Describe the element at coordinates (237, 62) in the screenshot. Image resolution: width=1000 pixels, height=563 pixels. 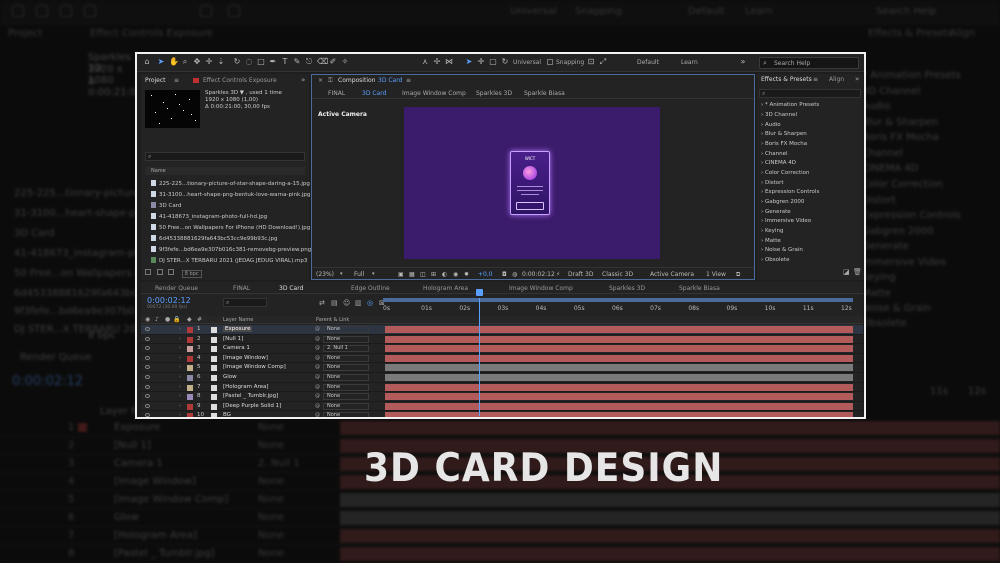
I see `rotate-tool-icon: ↻` at that location.